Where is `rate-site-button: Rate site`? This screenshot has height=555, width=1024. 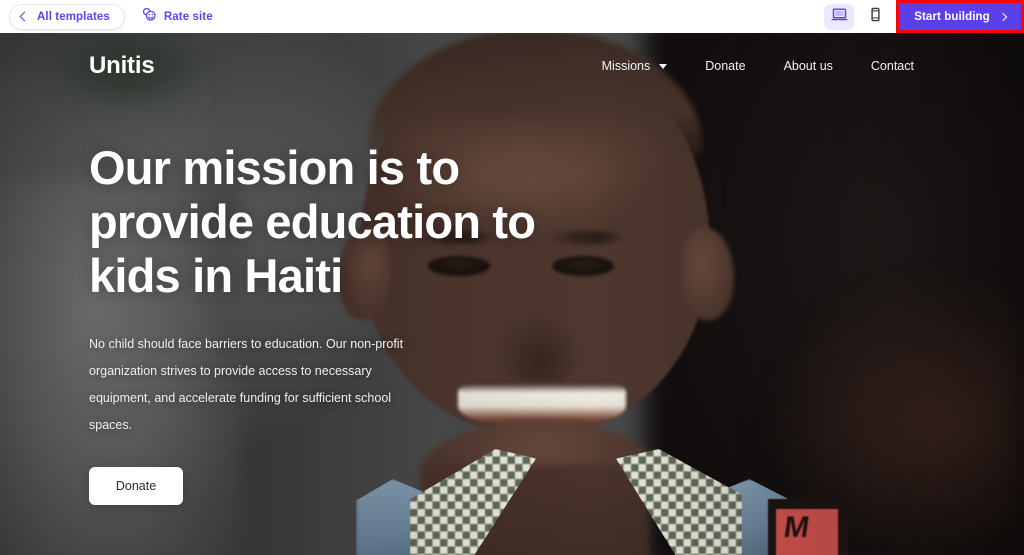
rate-site-button: Rate site is located at coordinates (177, 16).